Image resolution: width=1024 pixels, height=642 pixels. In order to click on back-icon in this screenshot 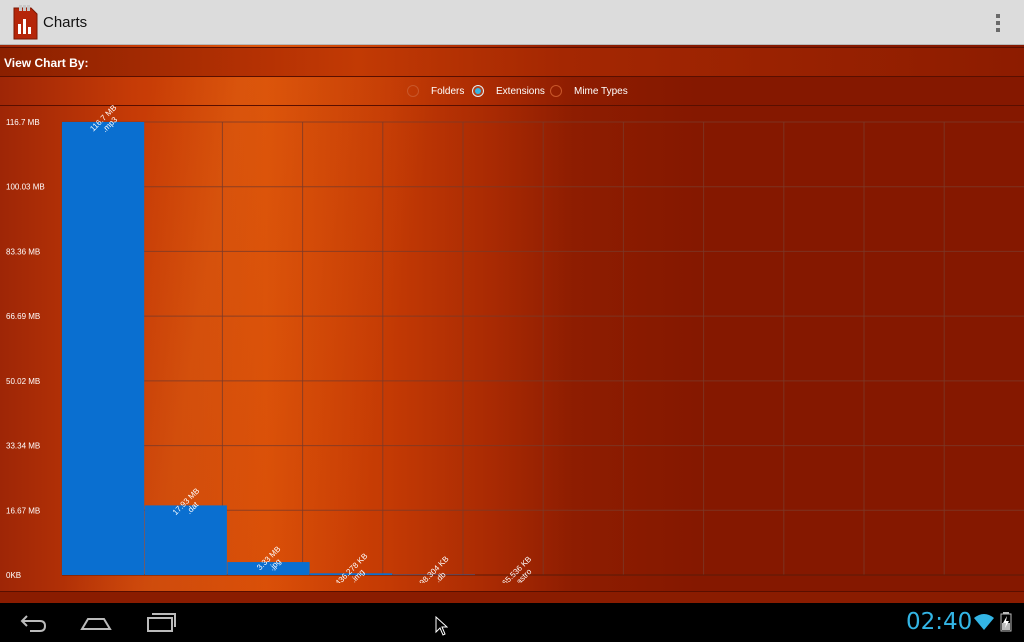, I will do `click(33, 622)`.